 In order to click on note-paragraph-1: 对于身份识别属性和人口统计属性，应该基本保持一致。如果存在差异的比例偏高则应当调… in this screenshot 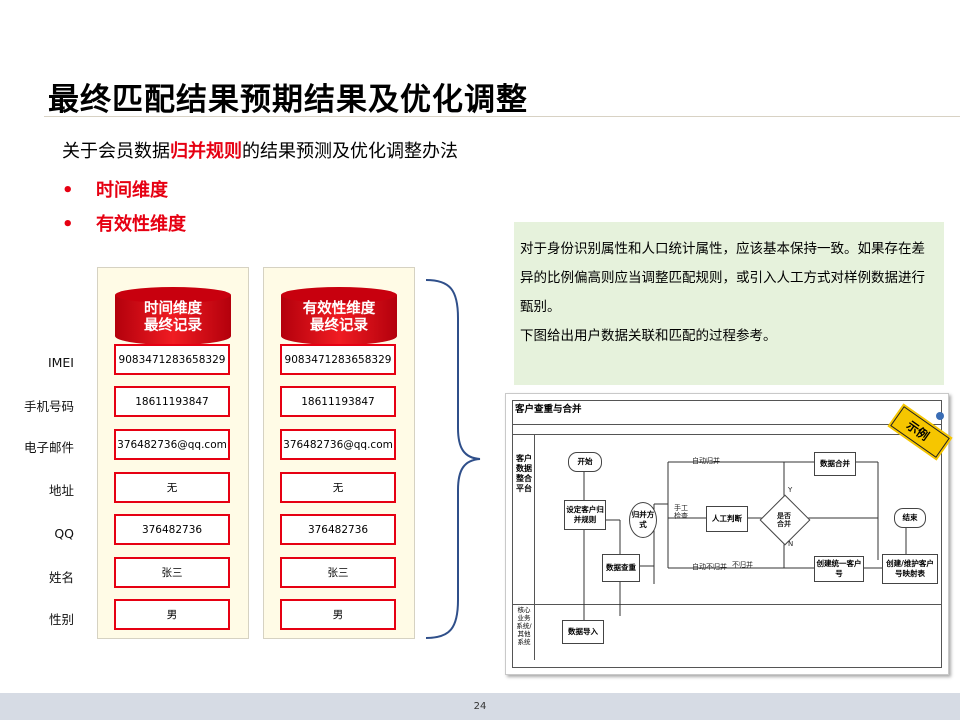, I will do `click(722, 278)`.